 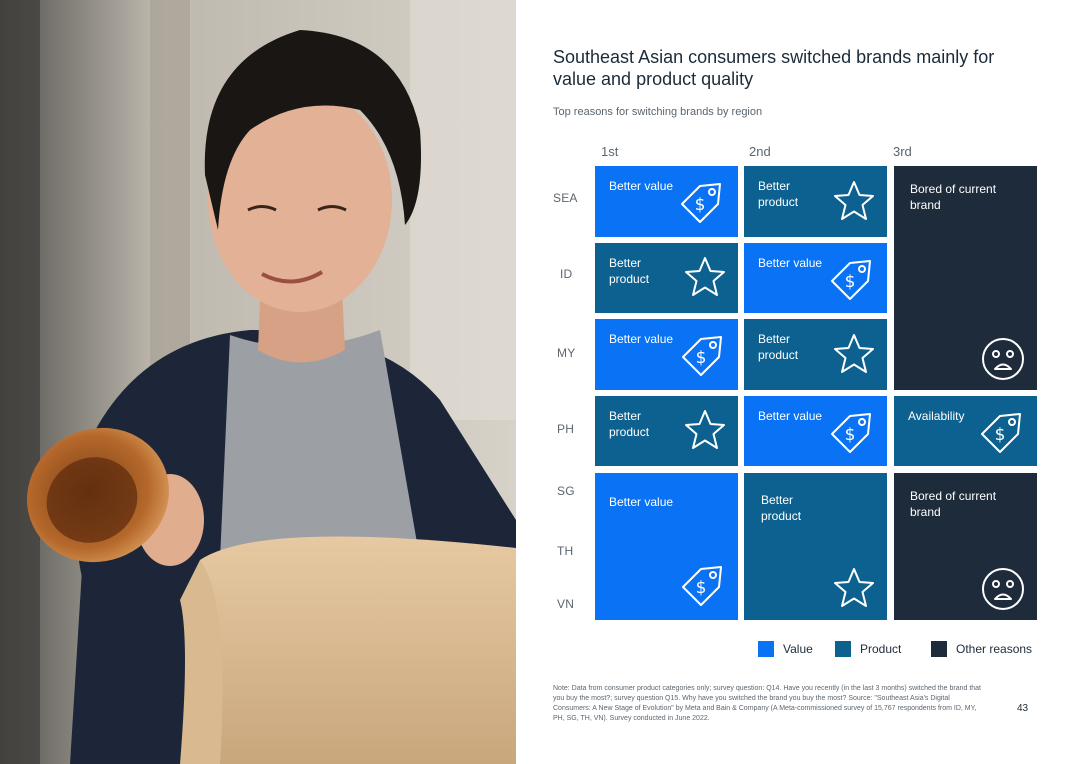 I want to click on legend-item-value: Value, so click(x=785, y=649).